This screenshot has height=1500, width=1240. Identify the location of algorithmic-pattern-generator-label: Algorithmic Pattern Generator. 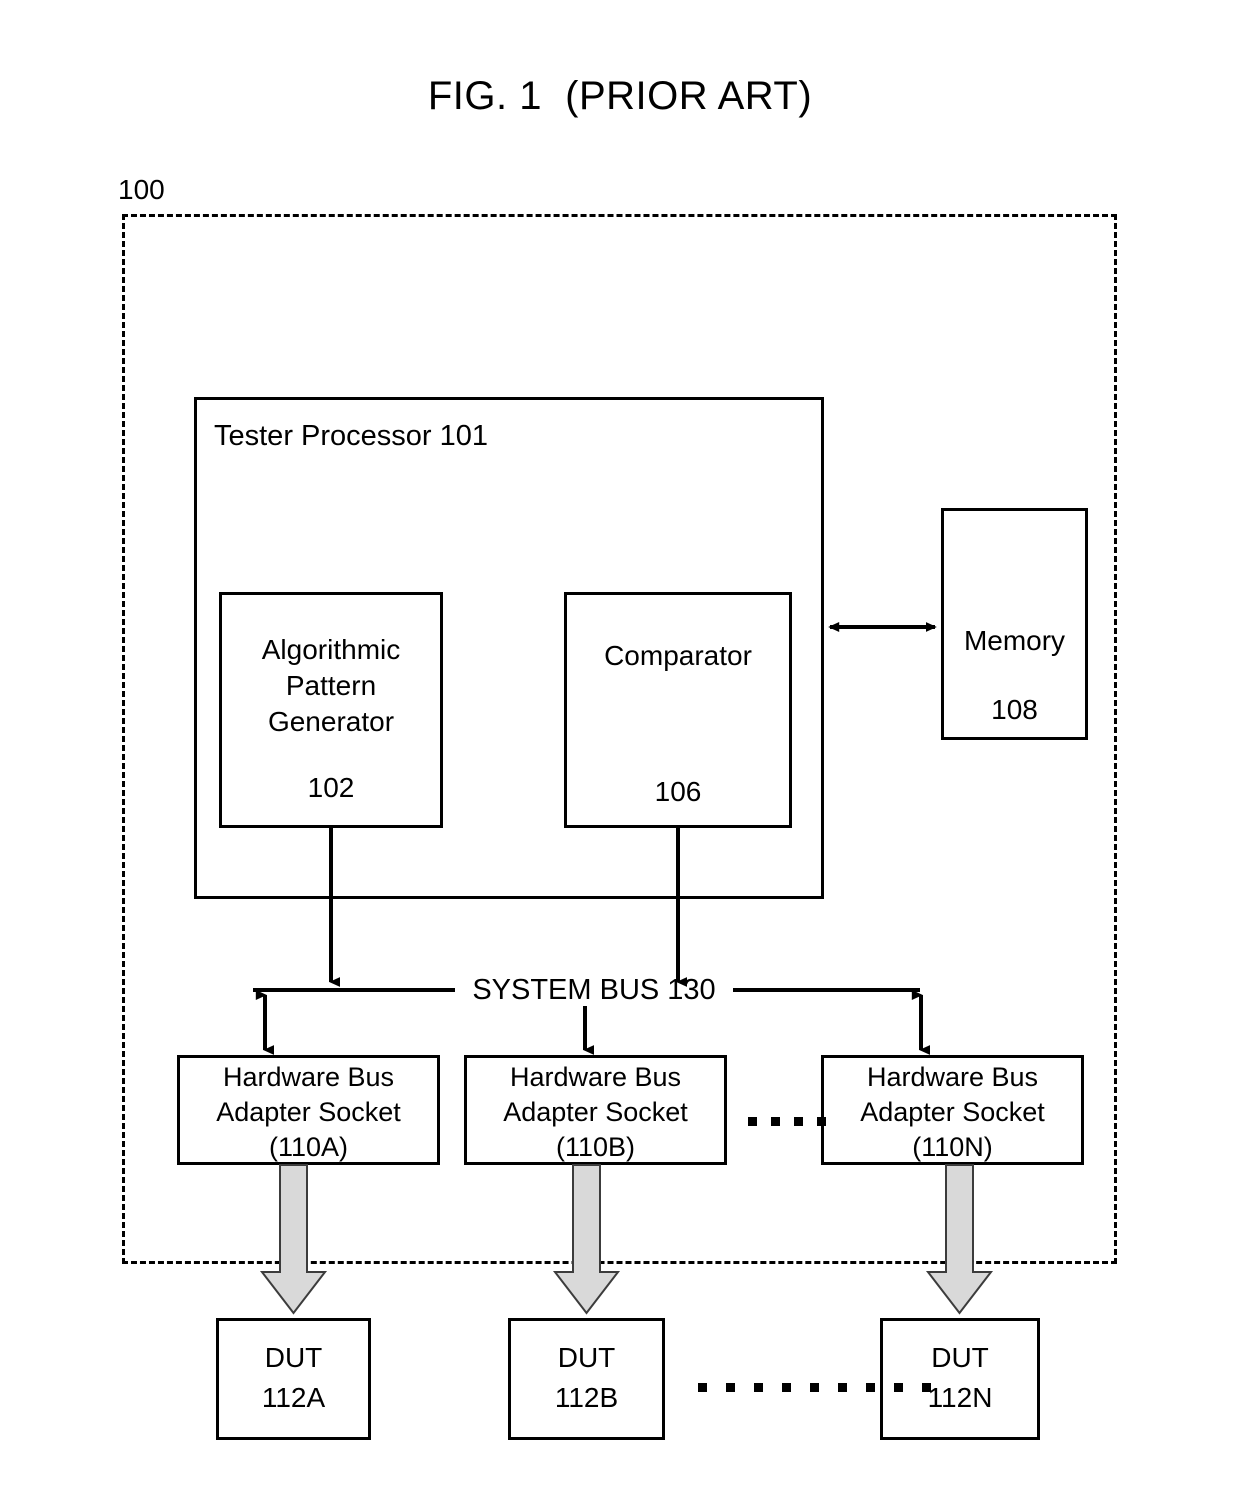
(331, 685).